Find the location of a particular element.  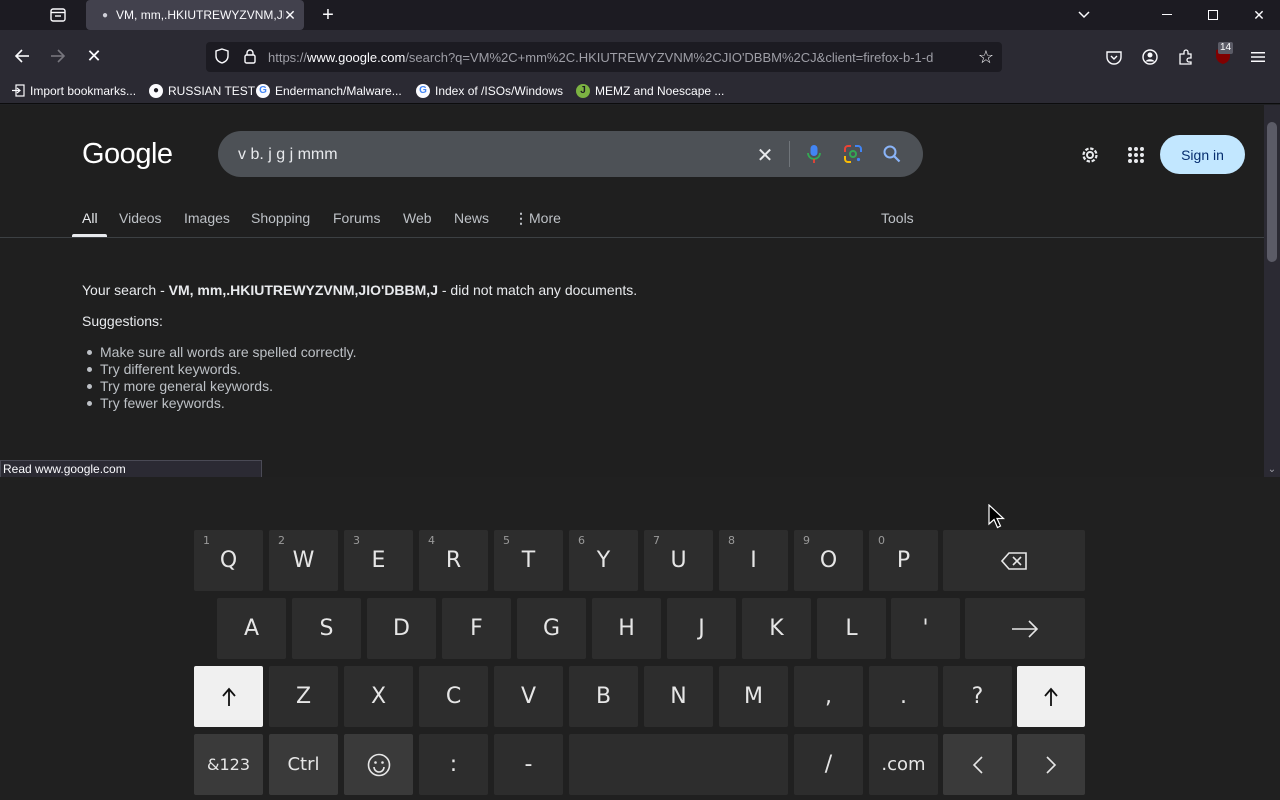

voice-search-mic-icon is located at coordinates (814, 154).